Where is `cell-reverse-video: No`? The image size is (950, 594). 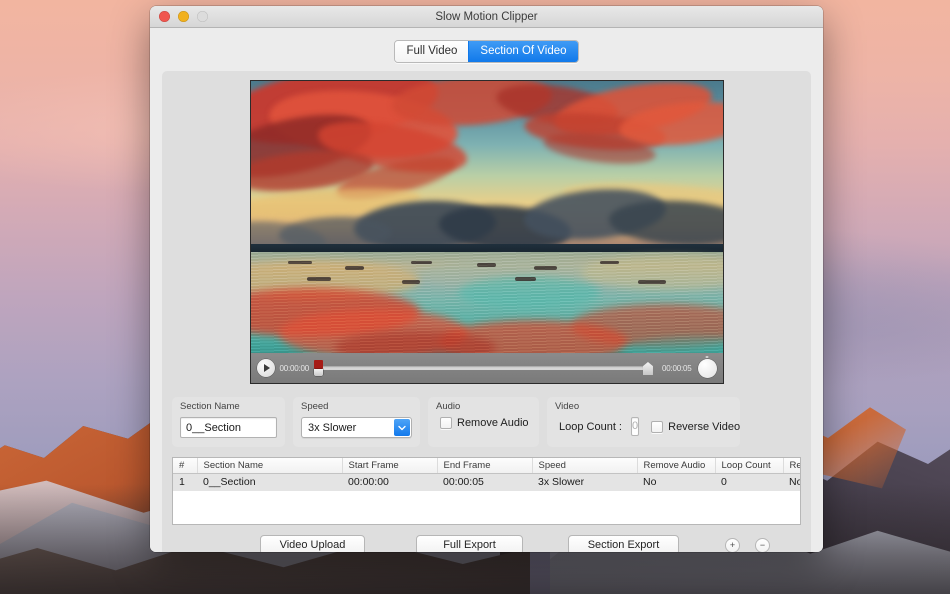 cell-reverse-video: No is located at coordinates (791, 482).